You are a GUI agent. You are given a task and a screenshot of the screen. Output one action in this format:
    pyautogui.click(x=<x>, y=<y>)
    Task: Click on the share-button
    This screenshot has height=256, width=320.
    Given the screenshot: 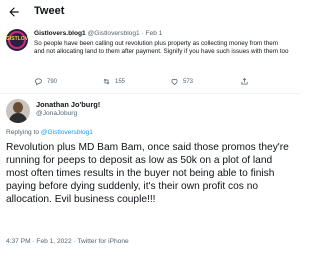 What is the action you would take?
    pyautogui.click(x=244, y=81)
    